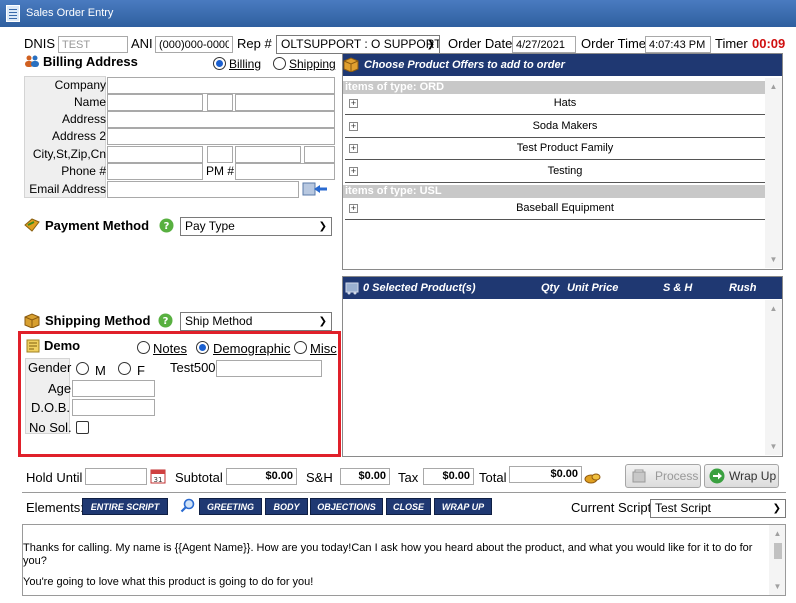 The image size is (796, 603). What do you see at coordinates (408, 506) in the screenshot?
I see `tab-close: CLOSE` at bounding box center [408, 506].